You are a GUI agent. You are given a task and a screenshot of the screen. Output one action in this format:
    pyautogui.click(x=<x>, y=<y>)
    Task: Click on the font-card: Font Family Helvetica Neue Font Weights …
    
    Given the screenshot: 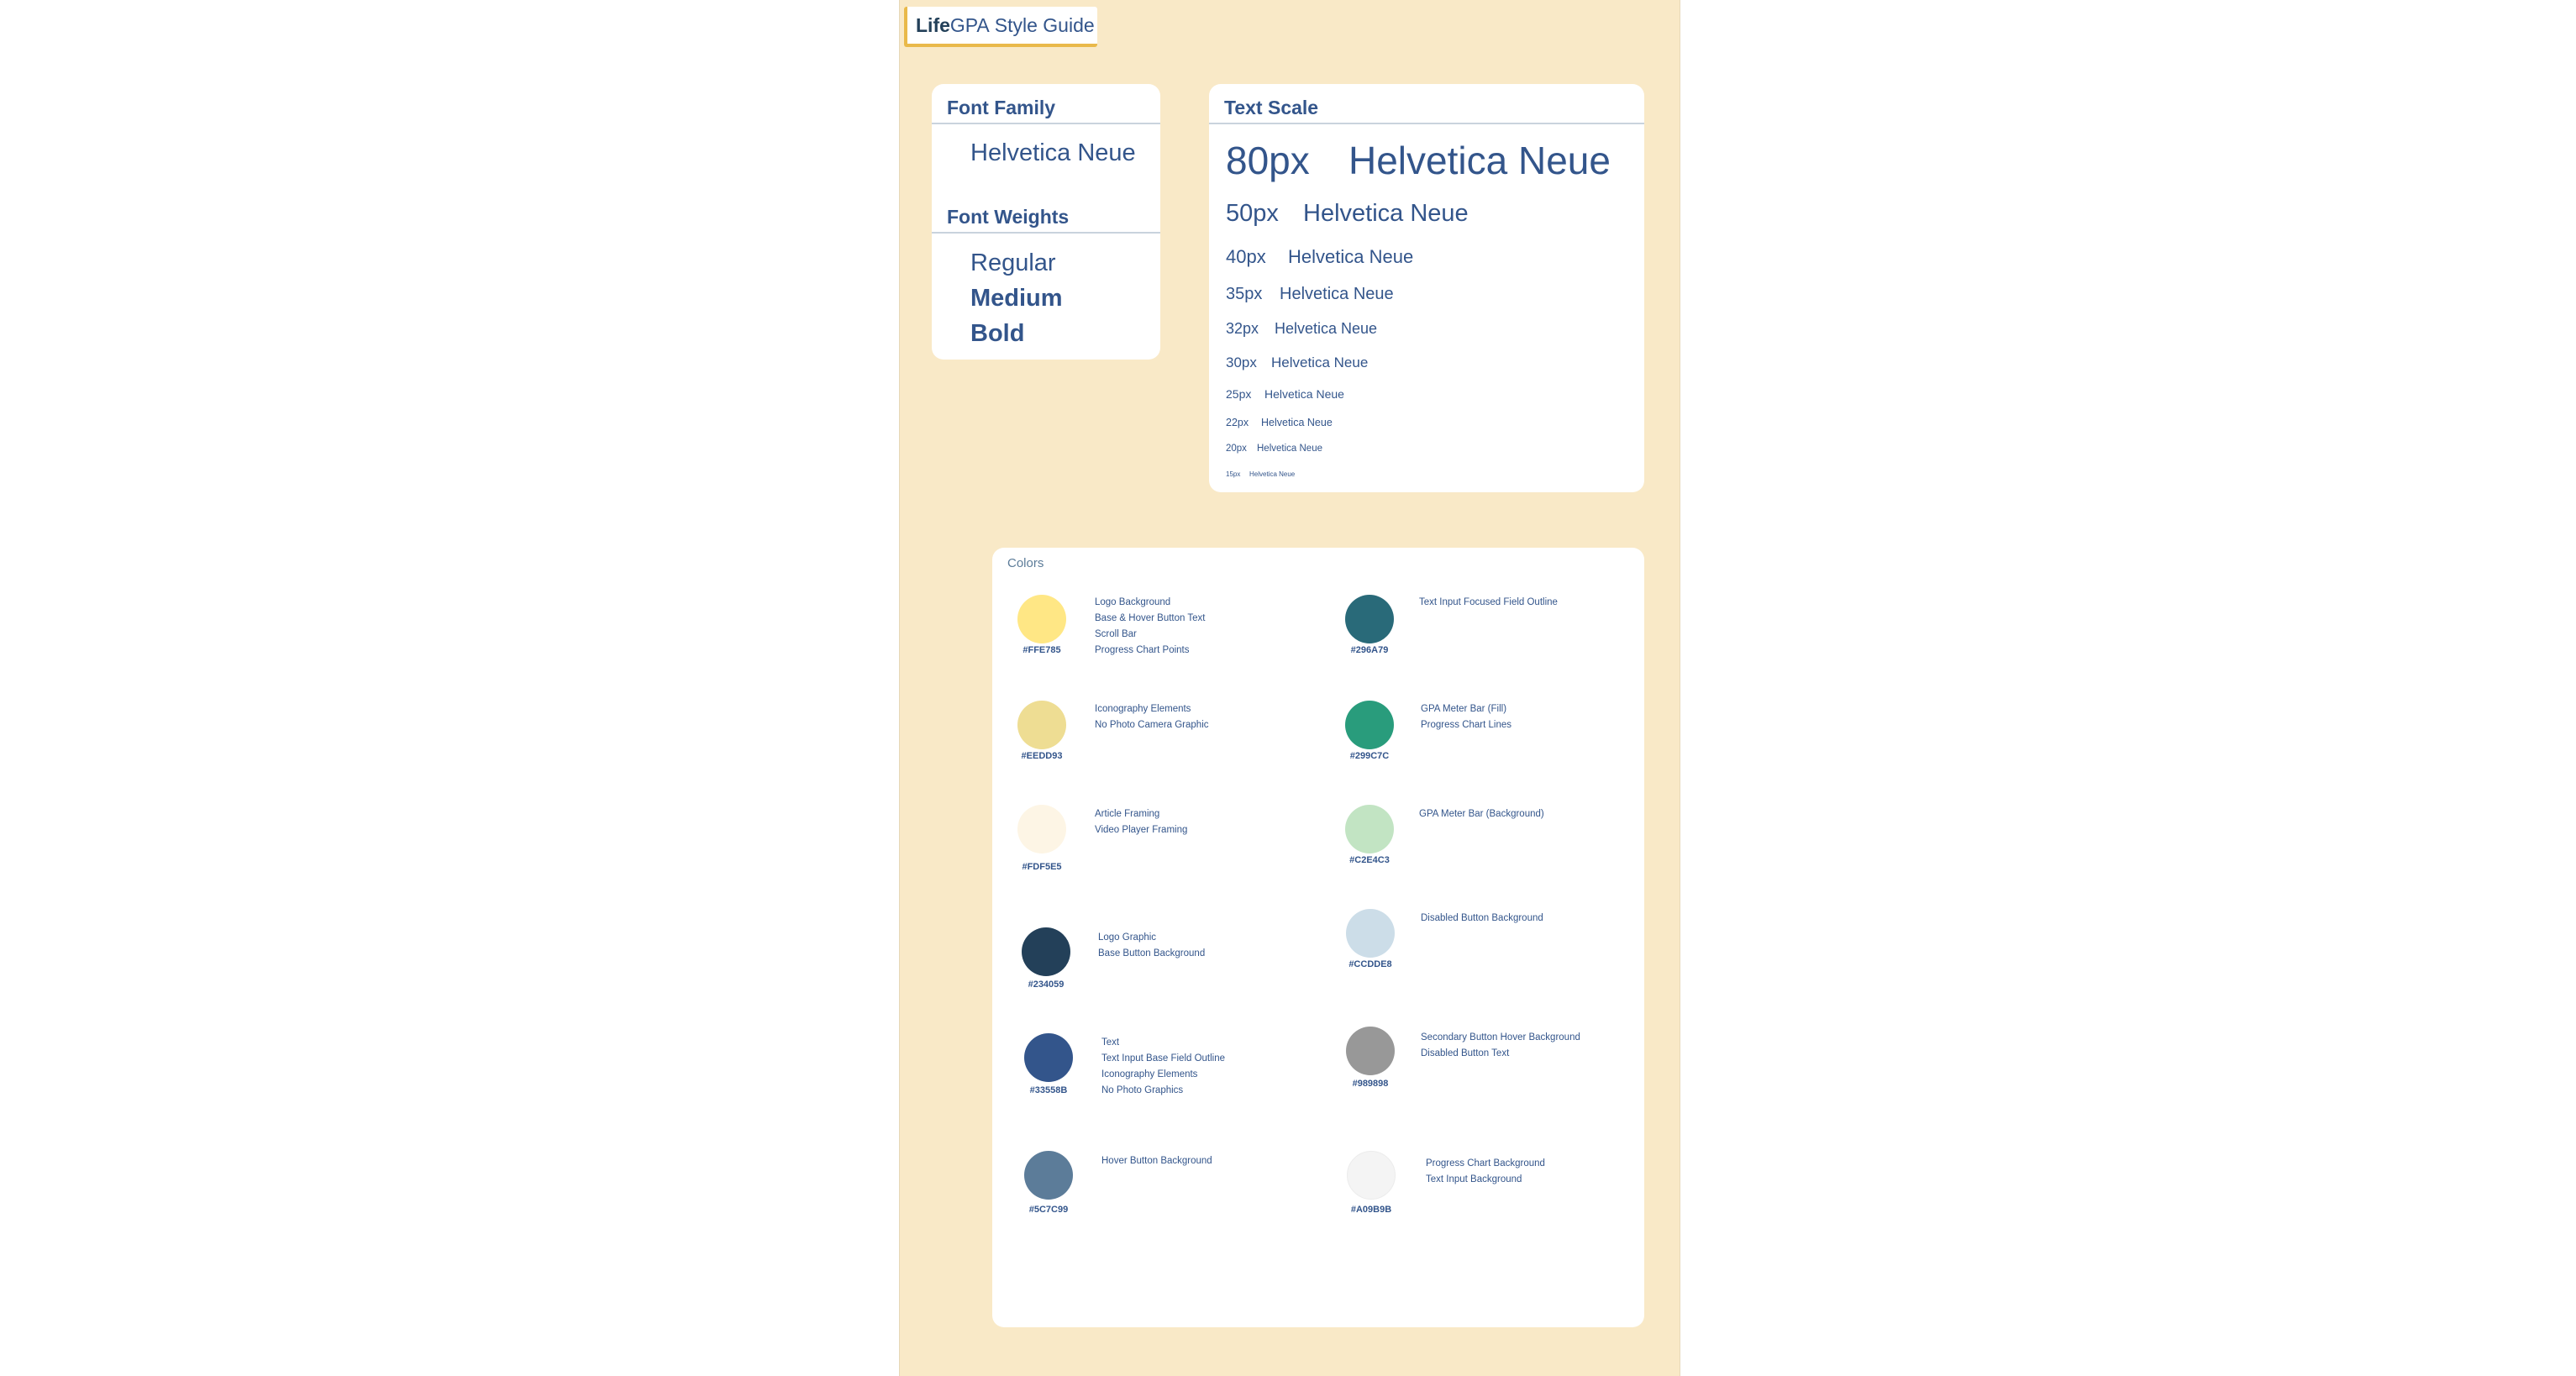 What is the action you would take?
    pyautogui.click(x=1046, y=222)
    